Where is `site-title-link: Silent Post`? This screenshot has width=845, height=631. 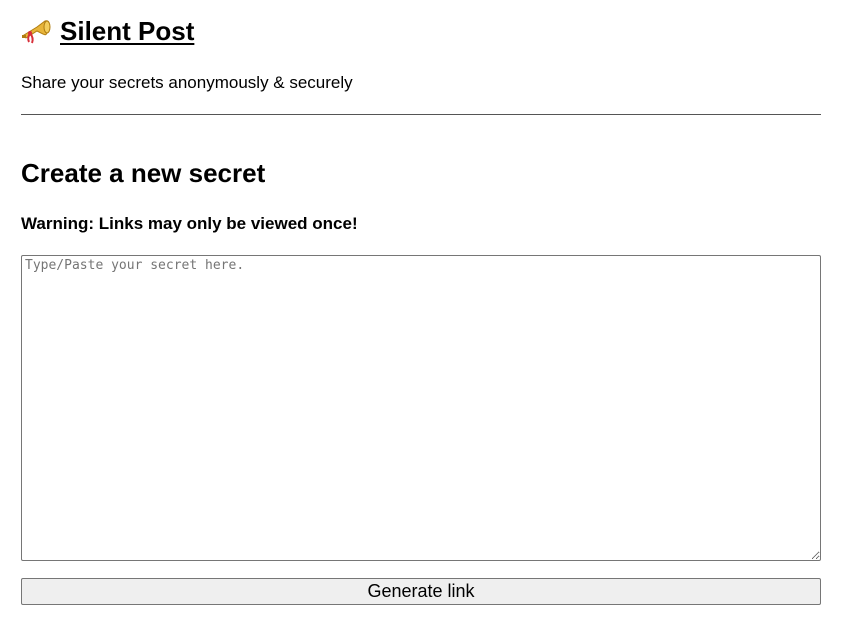 site-title-link: Silent Post is located at coordinates (107, 31).